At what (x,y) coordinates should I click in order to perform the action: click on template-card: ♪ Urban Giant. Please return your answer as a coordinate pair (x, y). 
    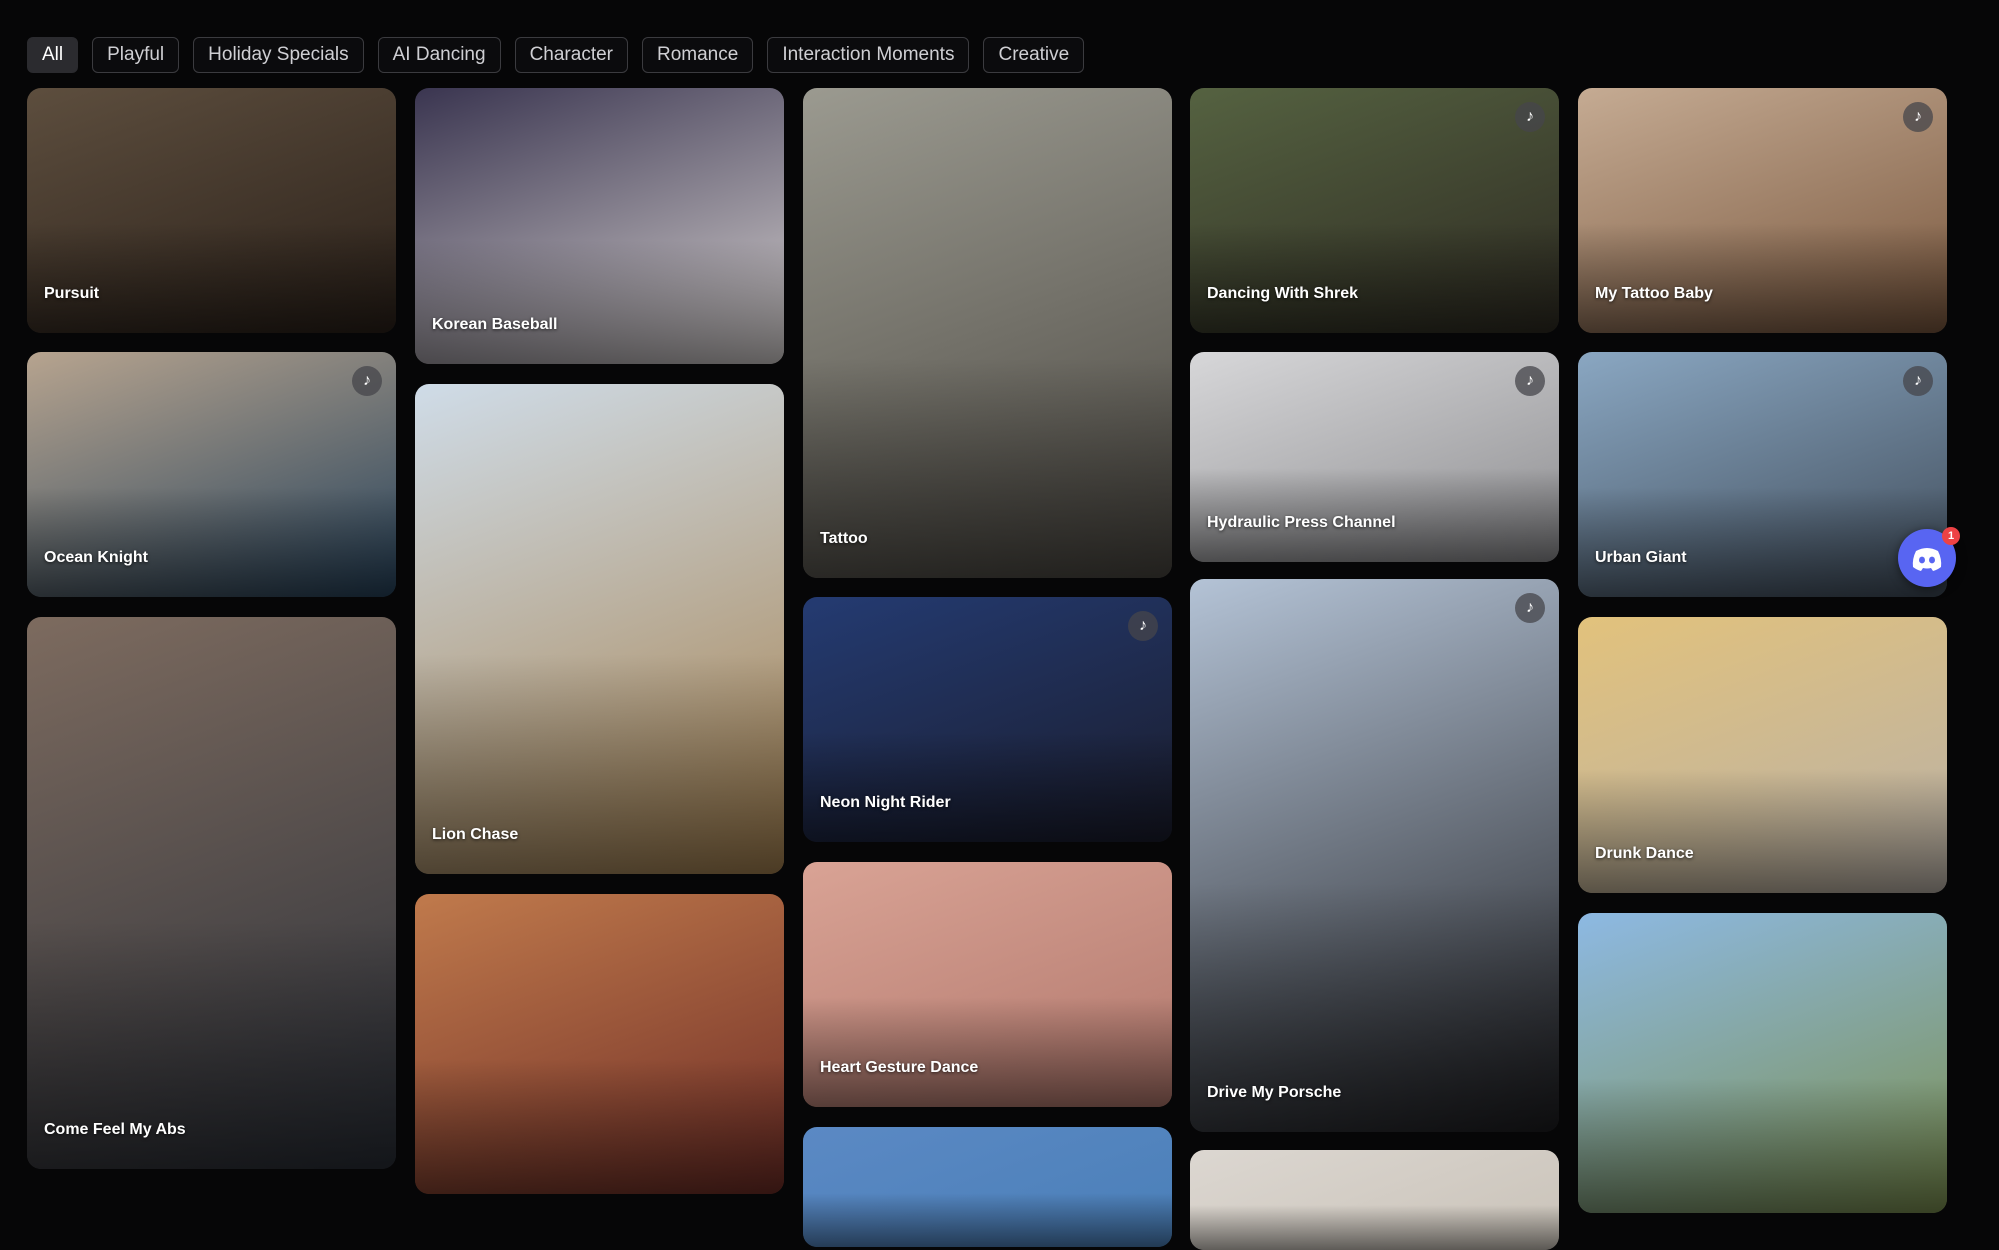
    Looking at the image, I should click on (1762, 474).